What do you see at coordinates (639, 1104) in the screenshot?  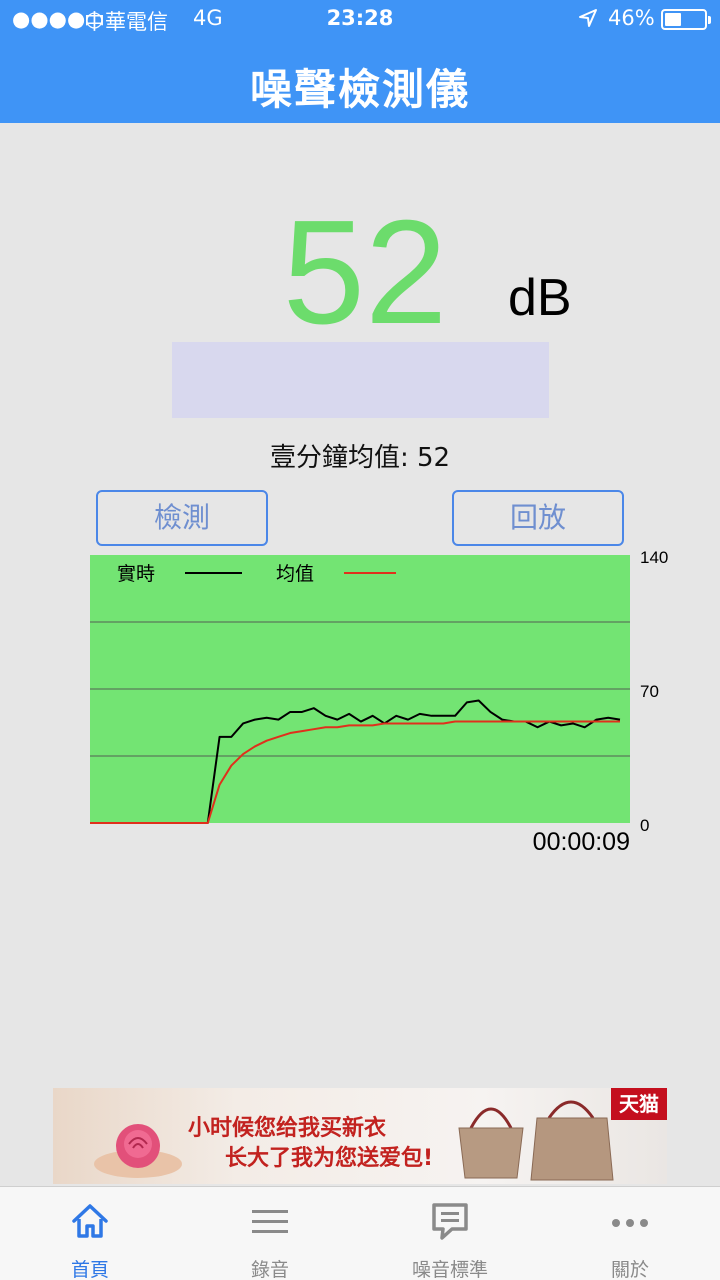 I see `tmall-badge: 天猫` at bounding box center [639, 1104].